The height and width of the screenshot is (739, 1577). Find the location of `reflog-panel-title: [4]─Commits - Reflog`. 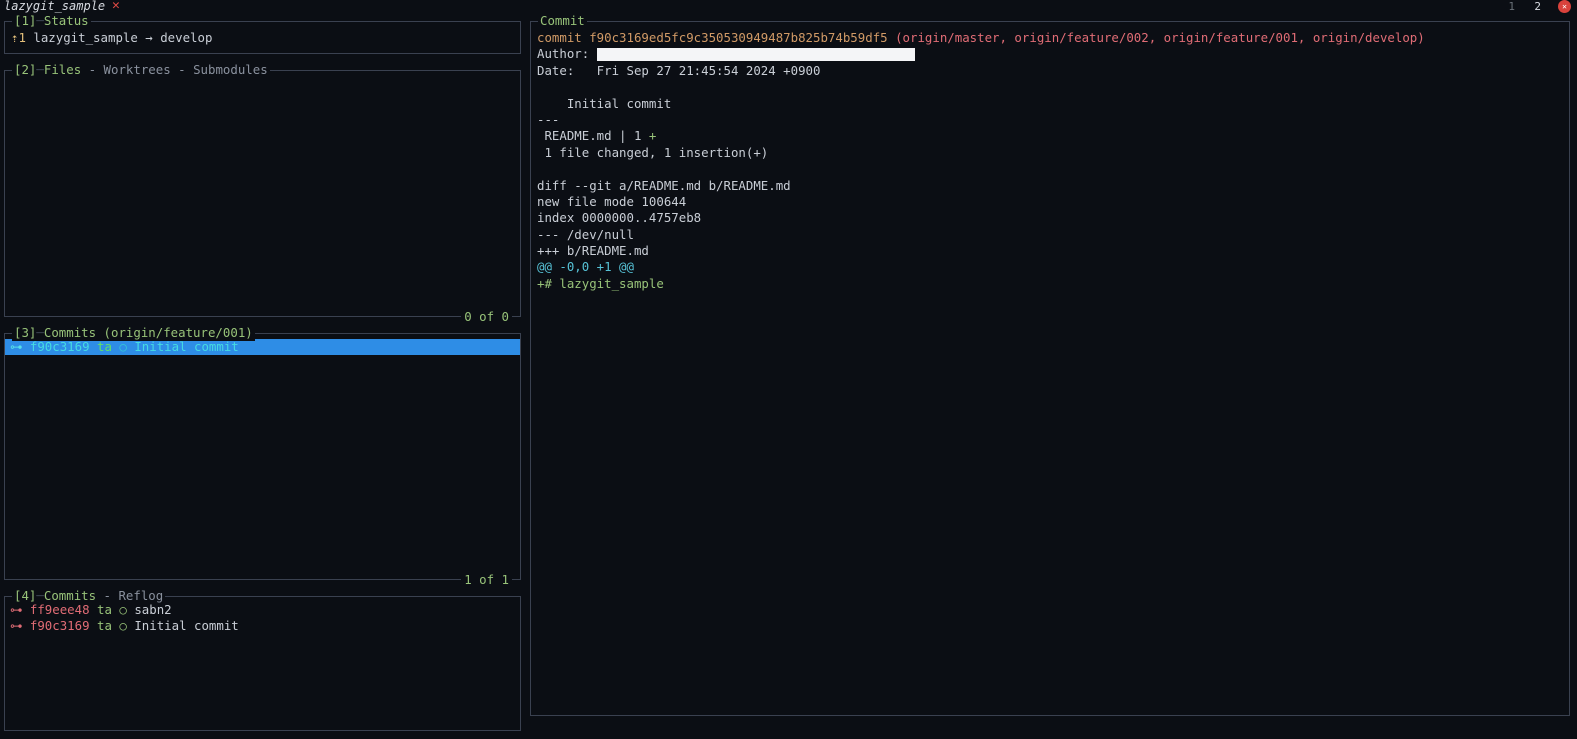

reflog-panel-title: [4]─Commits - Reflog is located at coordinates (89, 596).